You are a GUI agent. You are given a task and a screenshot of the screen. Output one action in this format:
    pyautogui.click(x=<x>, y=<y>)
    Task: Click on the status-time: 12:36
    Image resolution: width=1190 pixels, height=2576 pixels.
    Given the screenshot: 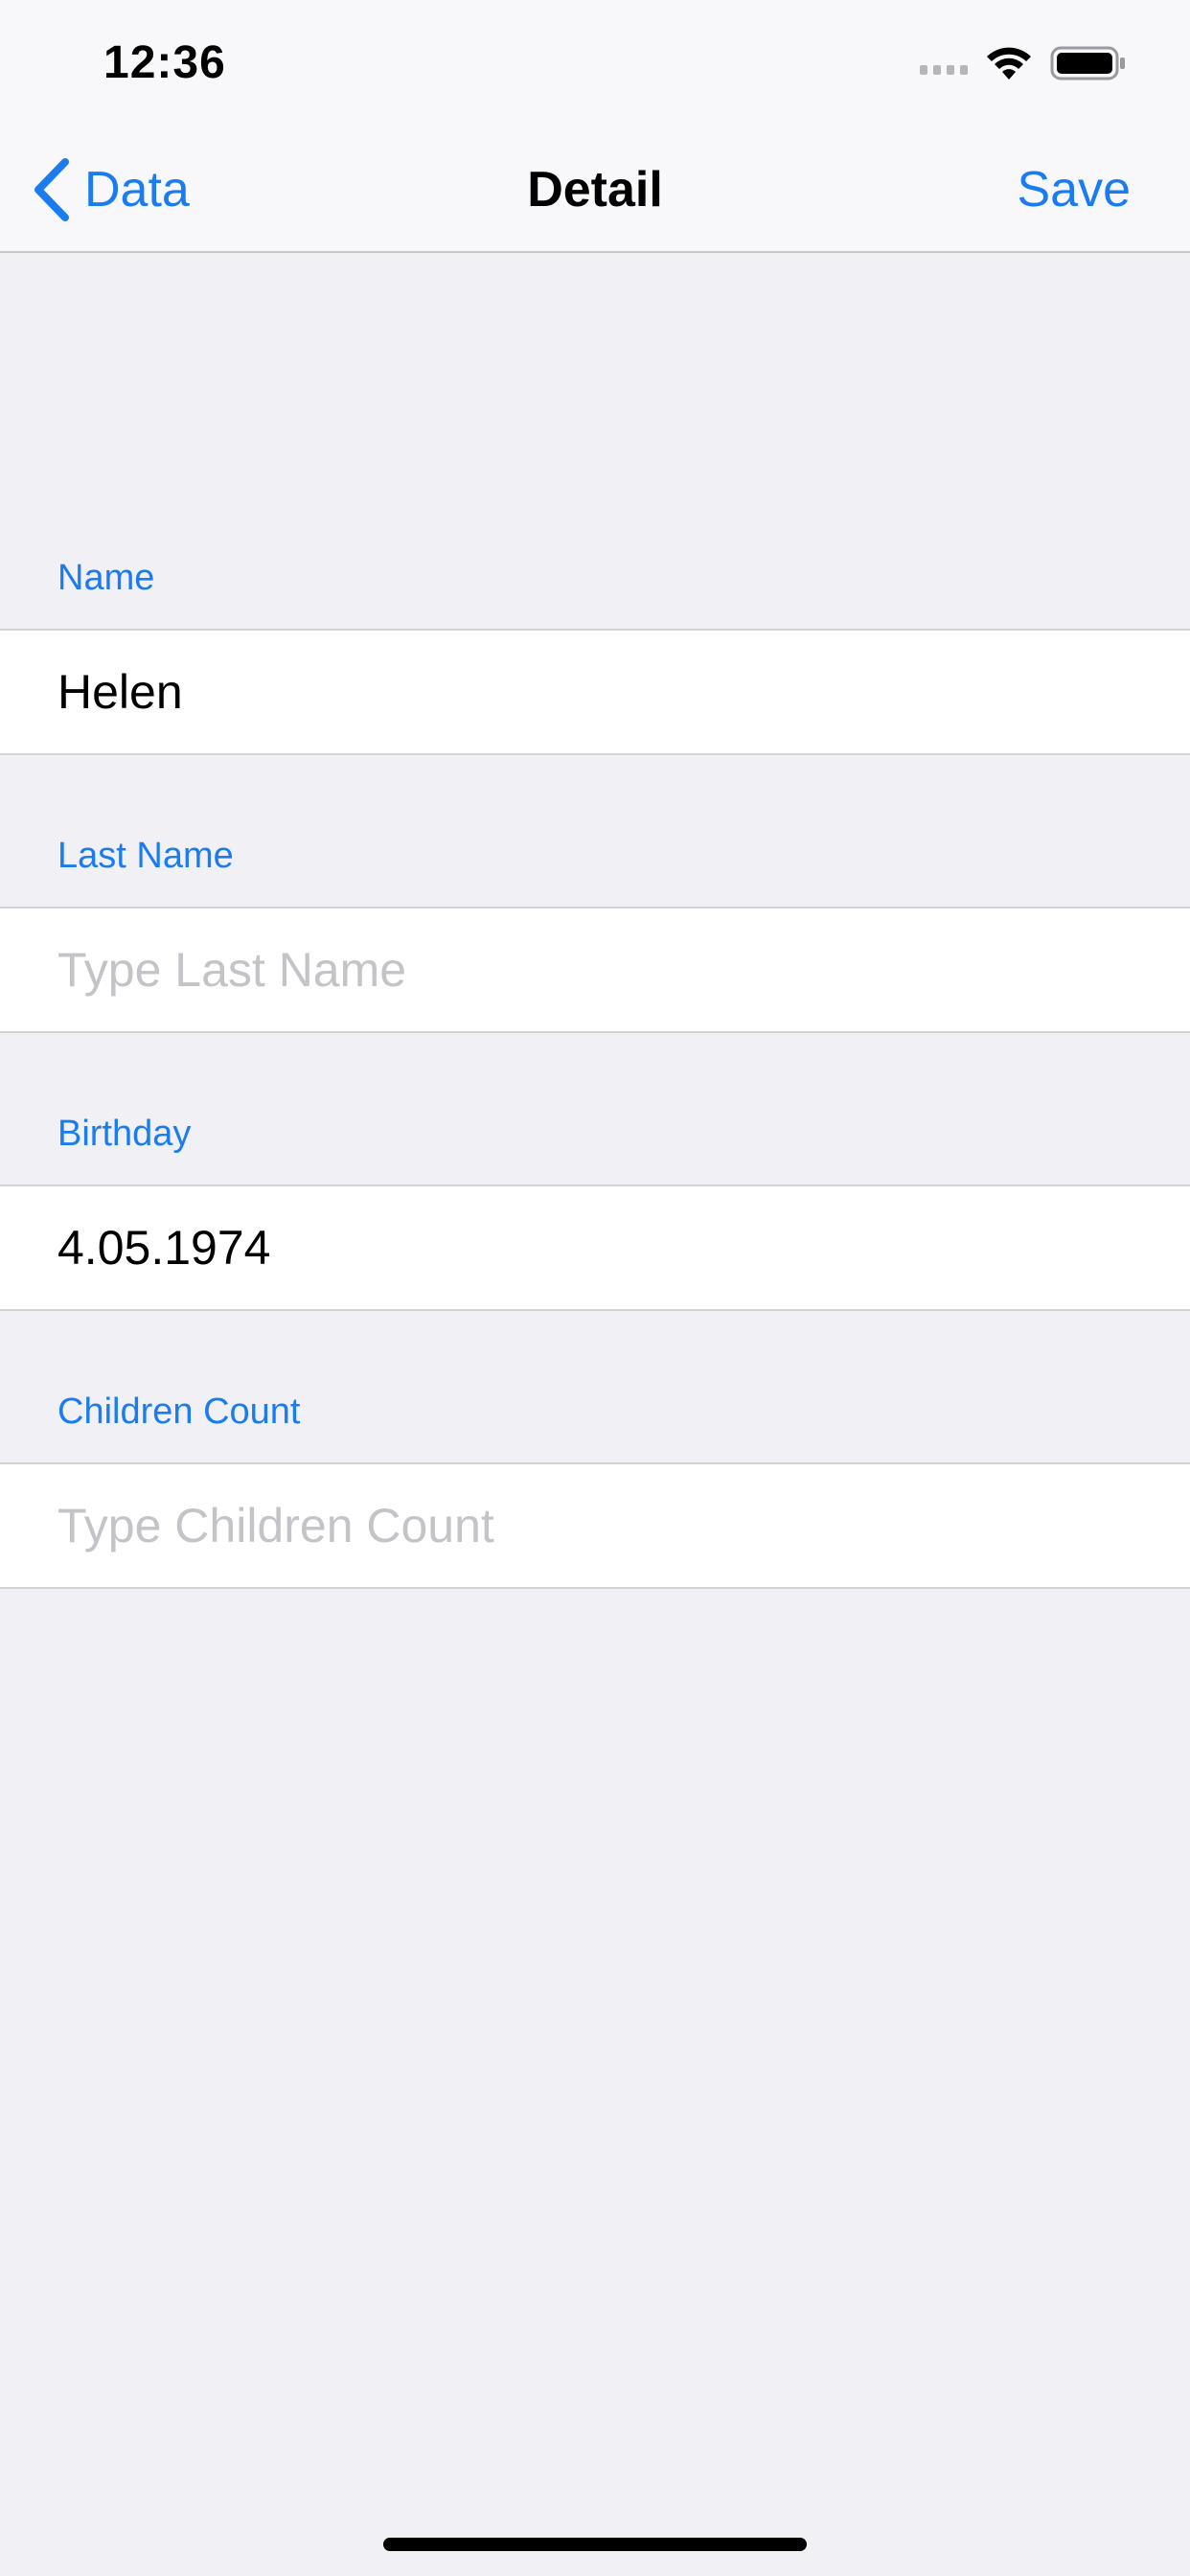 What is the action you would take?
    pyautogui.click(x=164, y=63)
    